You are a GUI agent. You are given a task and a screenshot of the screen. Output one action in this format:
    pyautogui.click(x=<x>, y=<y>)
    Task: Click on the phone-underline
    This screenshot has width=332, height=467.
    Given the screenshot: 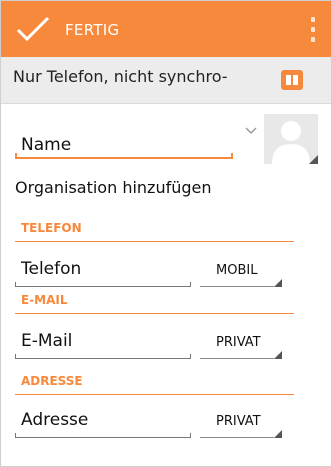 What is the action you would take?
    pyautogui.click(x=103, y=284)
    